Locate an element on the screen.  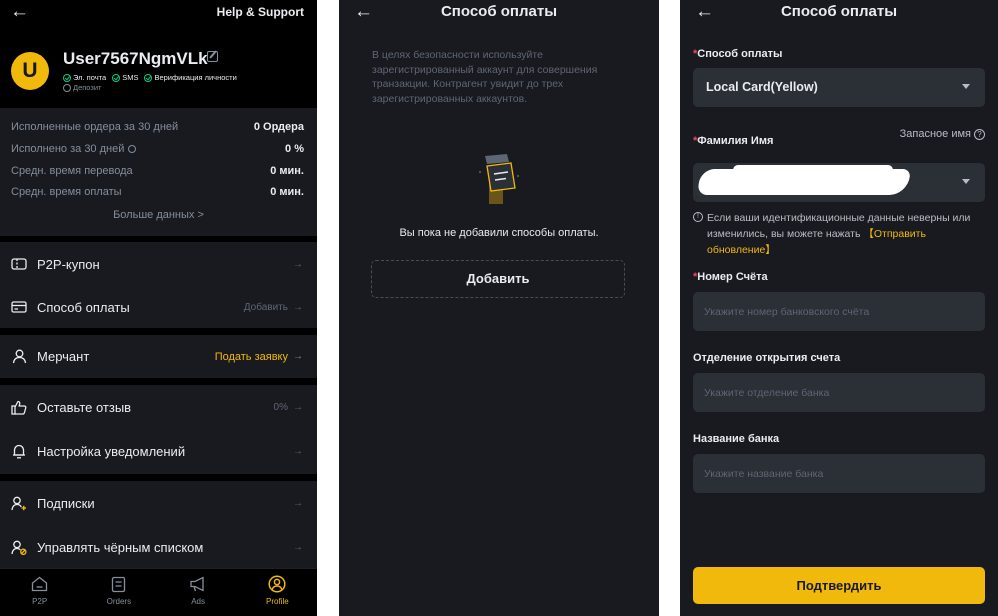
thumbs-up-icon is located at coordinates (19, 407).